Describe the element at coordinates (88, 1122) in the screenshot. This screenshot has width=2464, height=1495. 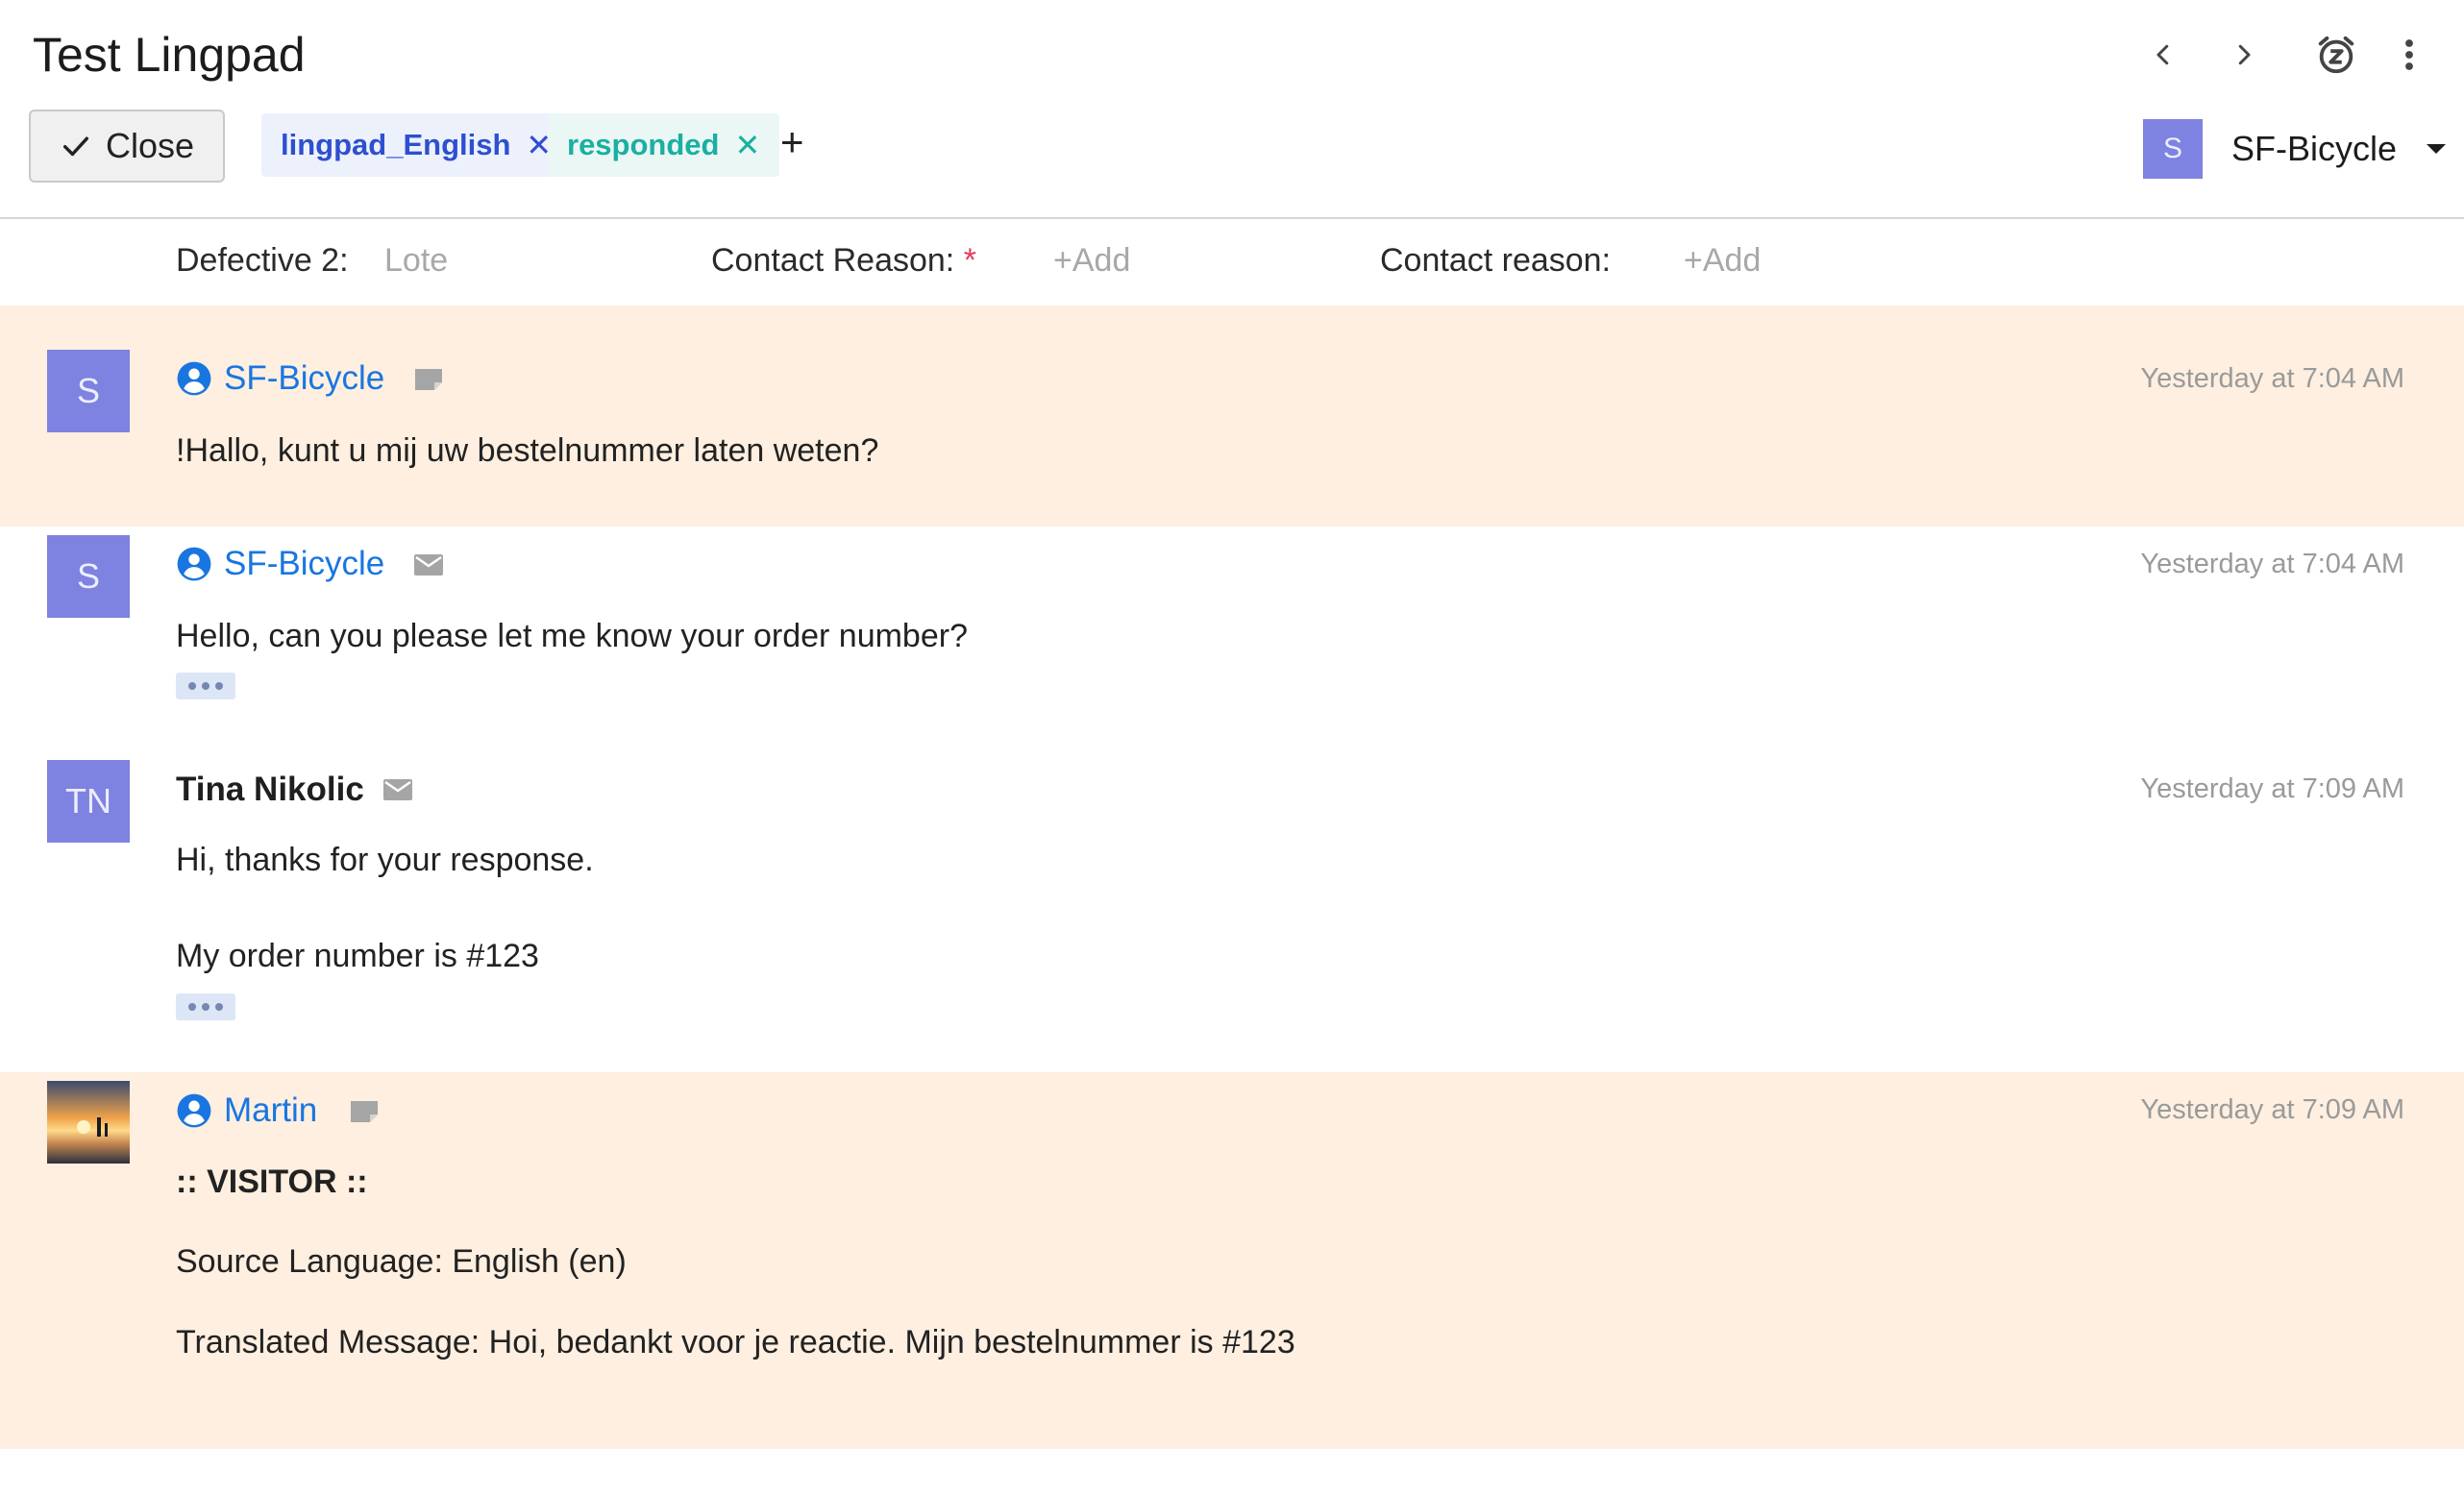
I see `avatar-photo` at that location.